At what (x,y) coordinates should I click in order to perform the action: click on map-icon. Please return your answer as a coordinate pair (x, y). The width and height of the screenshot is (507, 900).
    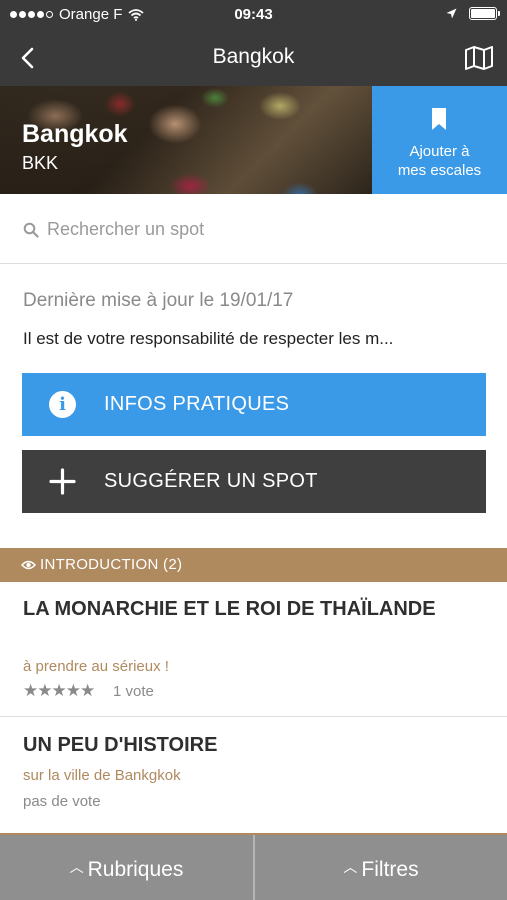
    Looking at the image, I should click on (479, 58).